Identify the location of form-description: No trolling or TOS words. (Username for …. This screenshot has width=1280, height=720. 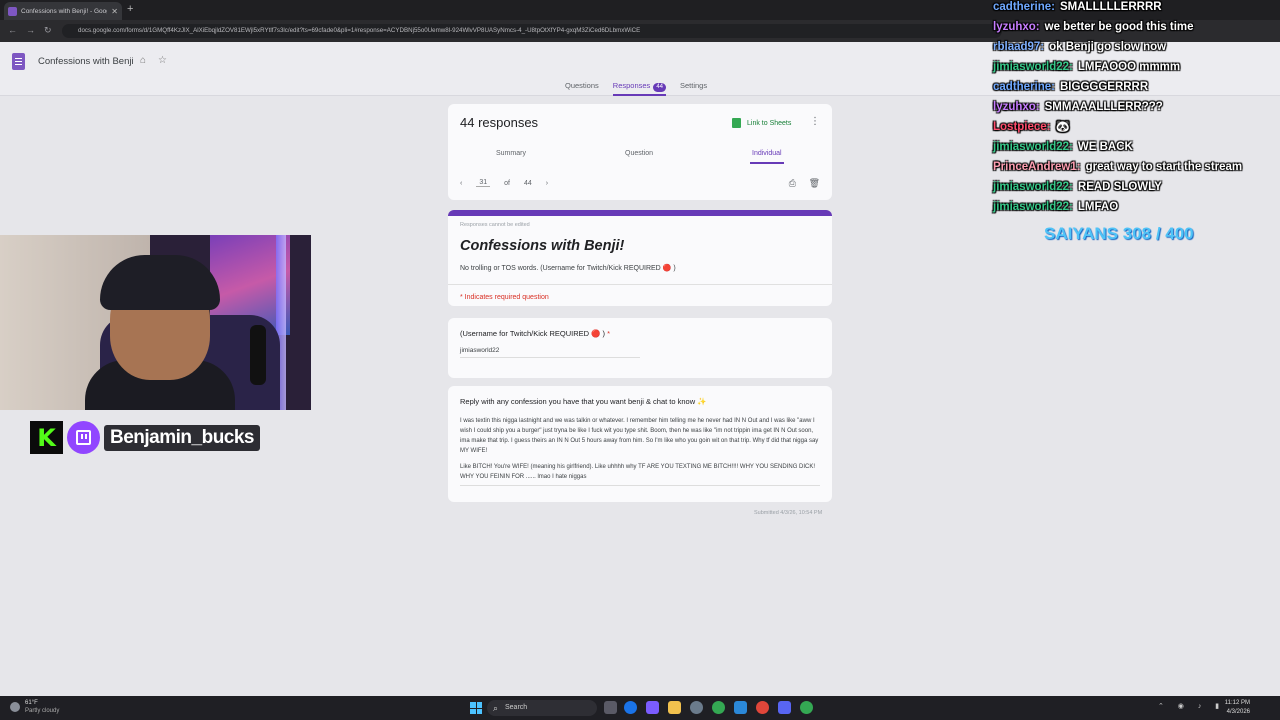
(568, 268).